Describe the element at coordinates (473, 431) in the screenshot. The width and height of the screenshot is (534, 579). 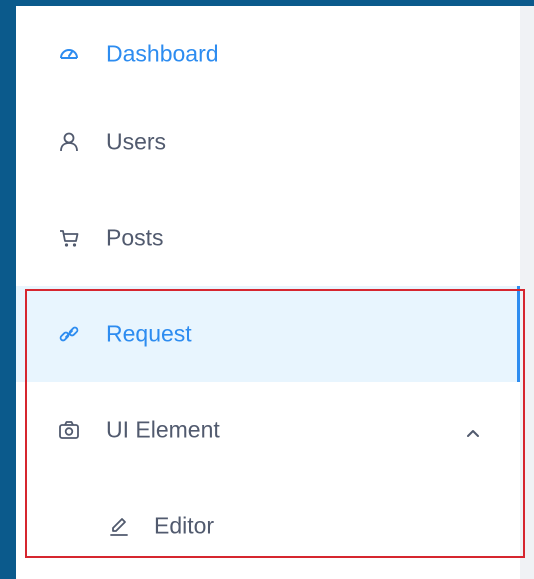
I see `chevron-up-icon` at that location.